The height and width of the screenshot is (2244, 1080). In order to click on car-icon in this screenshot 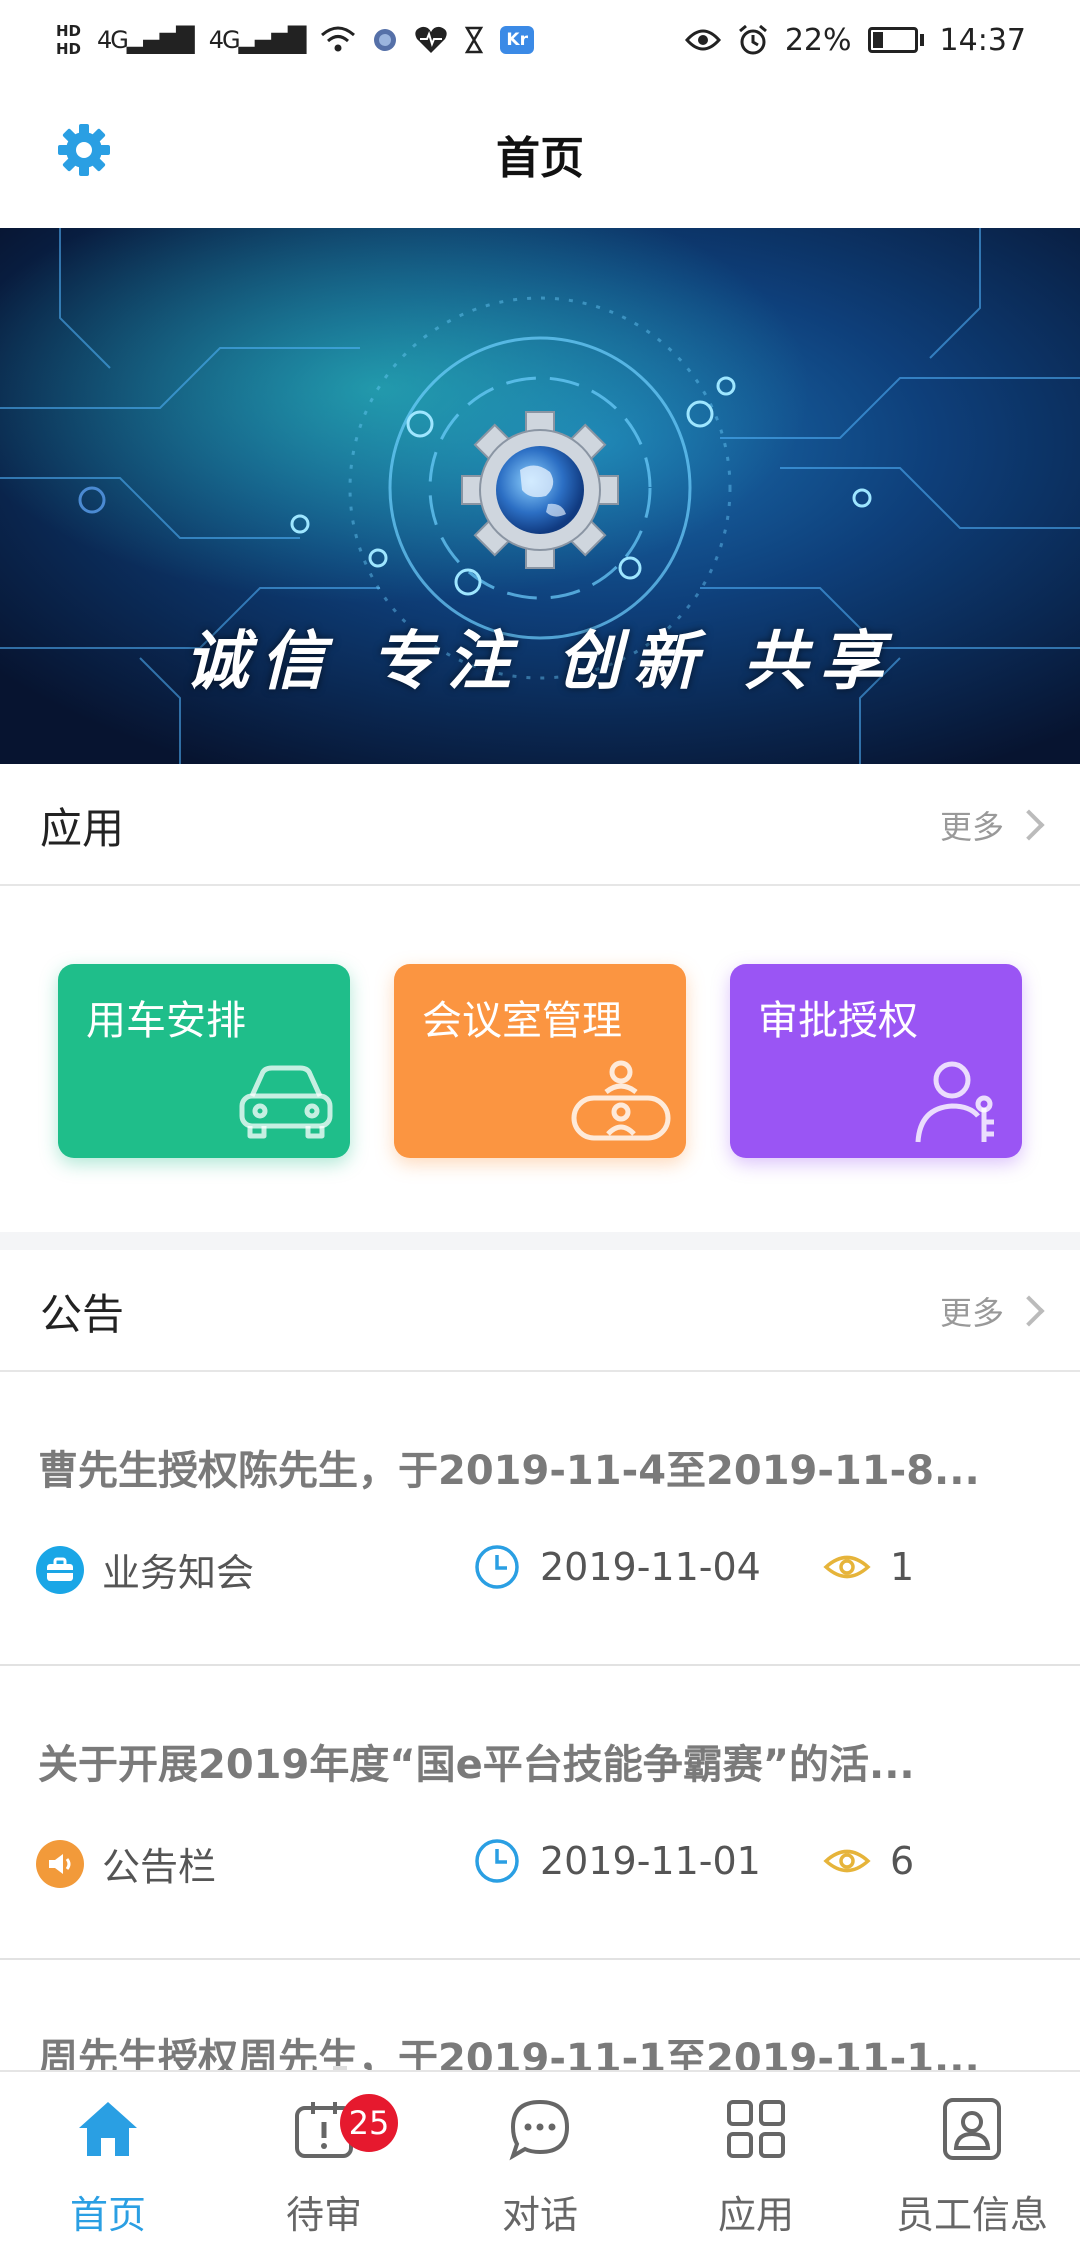, I will do `click(286, 1102)`.